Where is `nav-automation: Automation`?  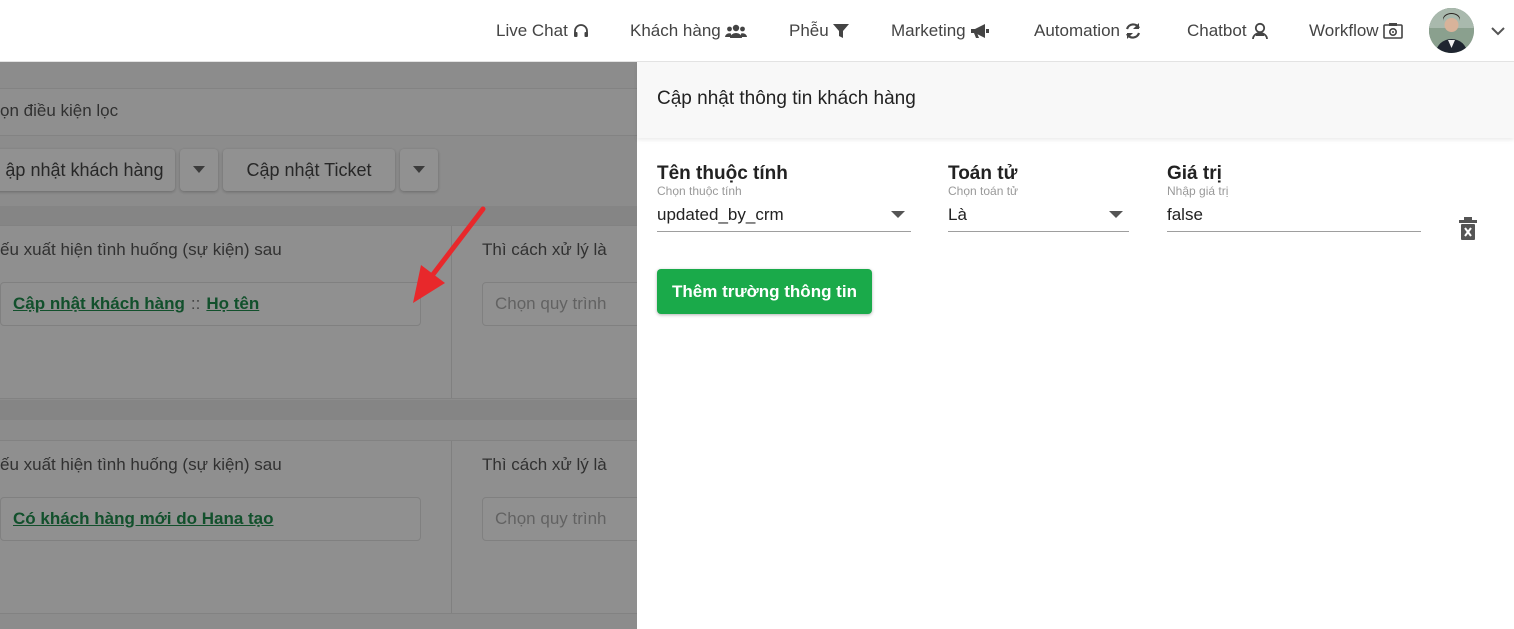 nav-automation: Automation is located at coordinates (1088, 31).